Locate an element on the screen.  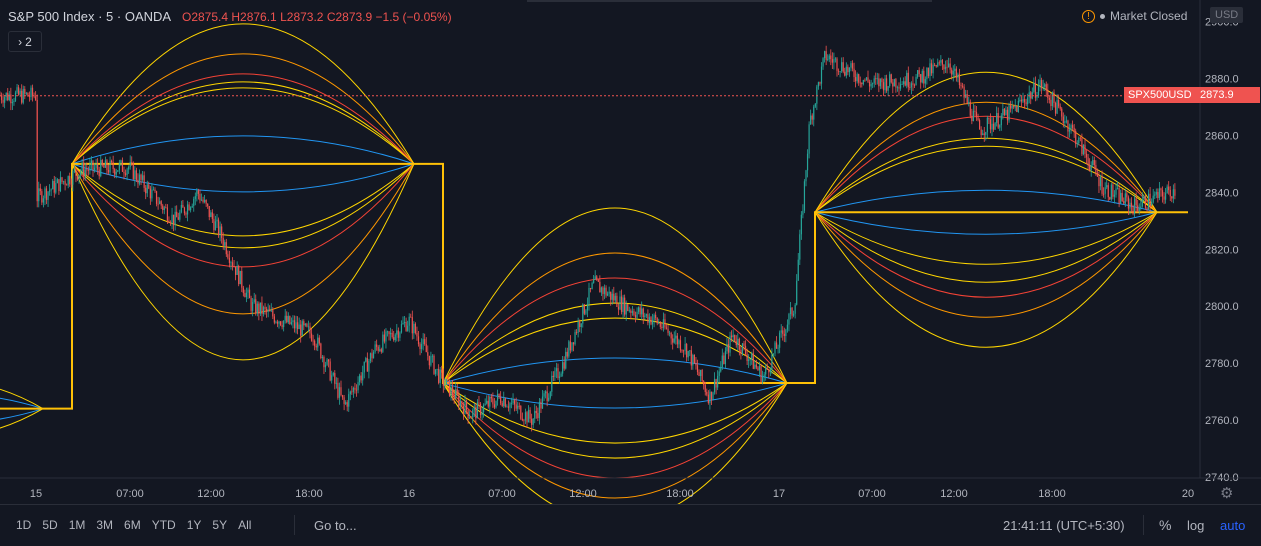
range-button-1m: 1M is located at coordinates (77, 525).